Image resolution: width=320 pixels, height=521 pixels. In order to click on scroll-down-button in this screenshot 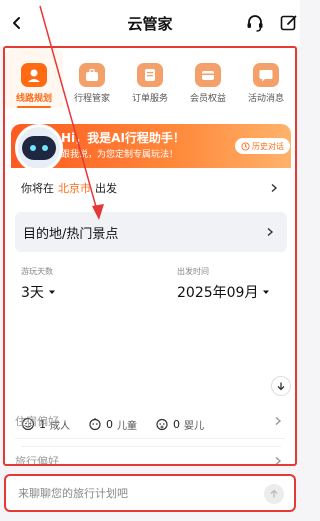, I will do `click(281, 386)`.